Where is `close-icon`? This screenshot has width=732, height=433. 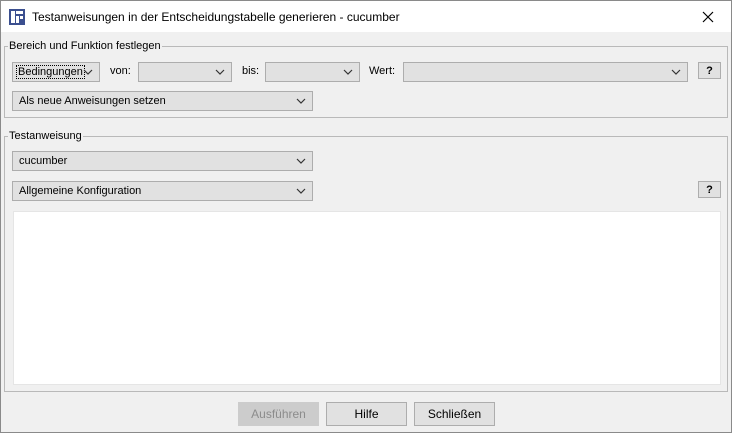 close-icon is located at coordinates (708, 16).